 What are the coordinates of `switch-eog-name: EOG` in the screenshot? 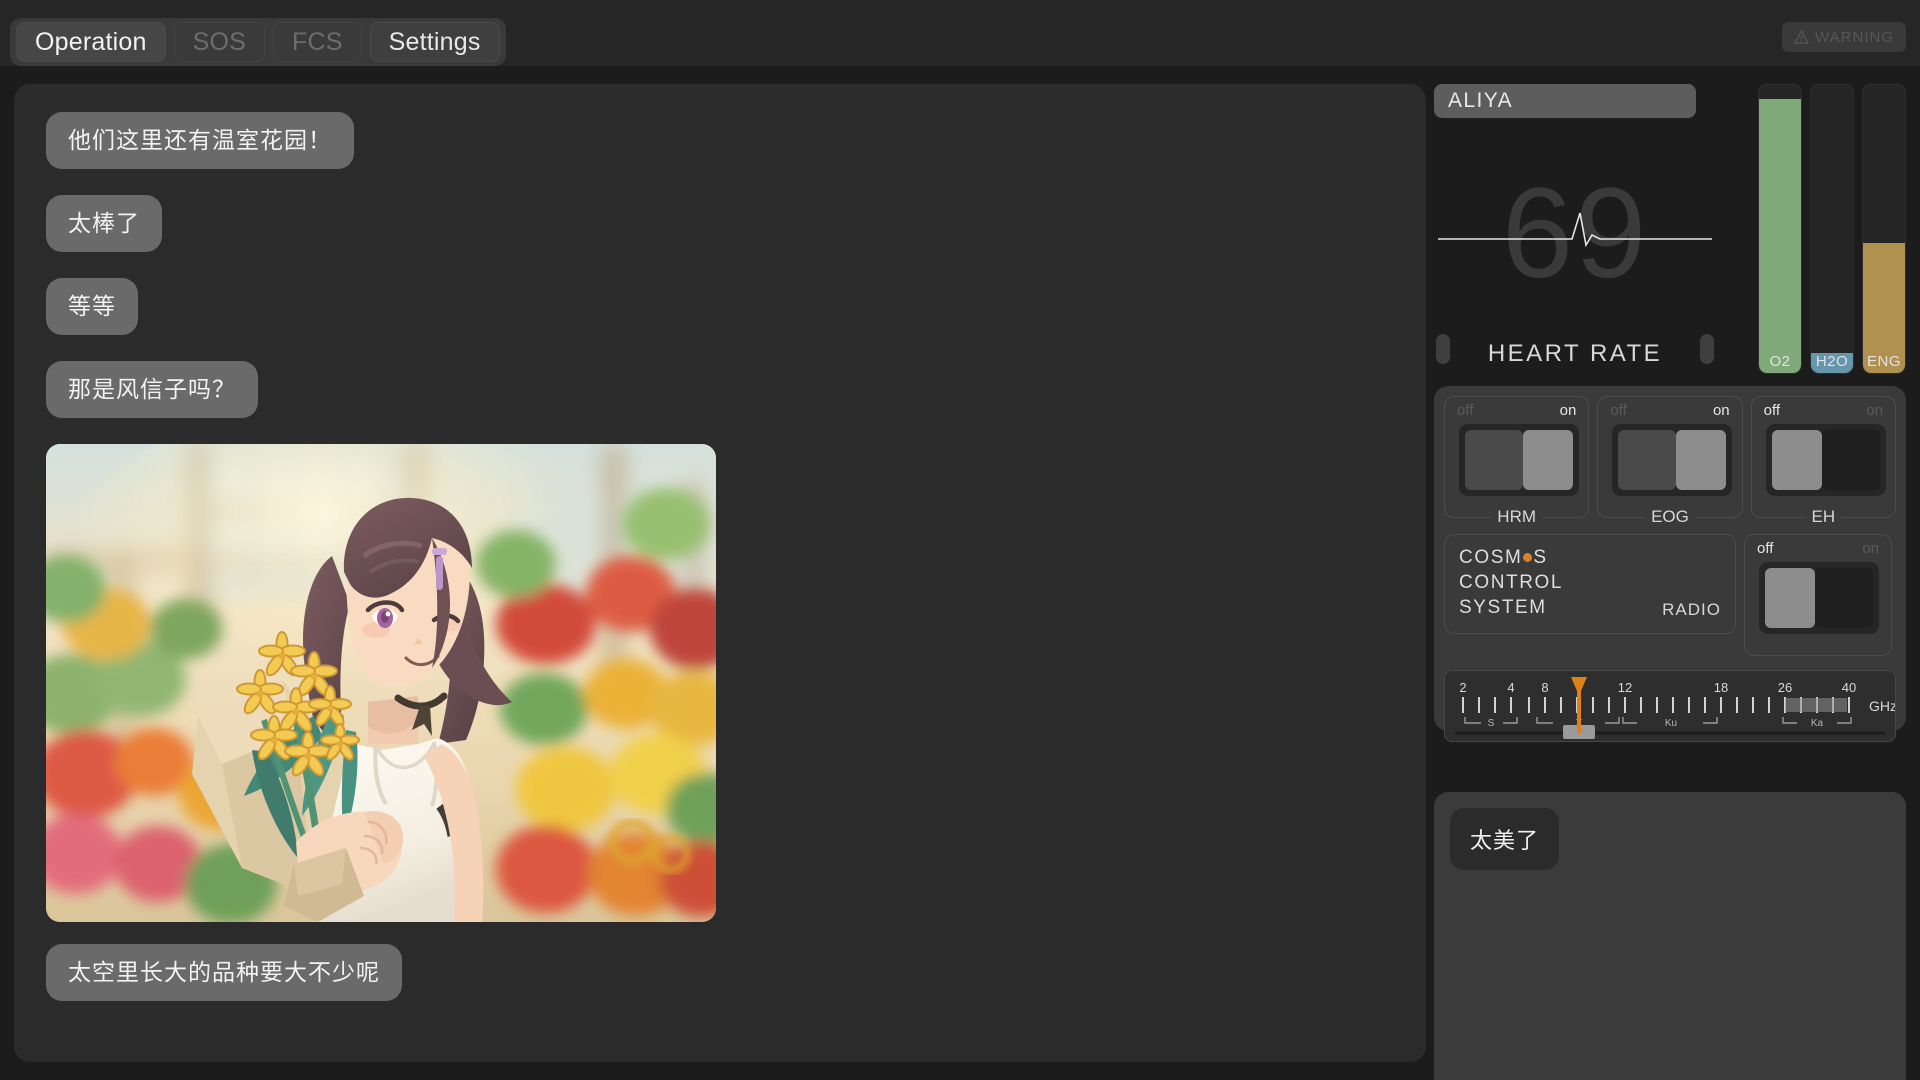 It's located at (1670, 517).